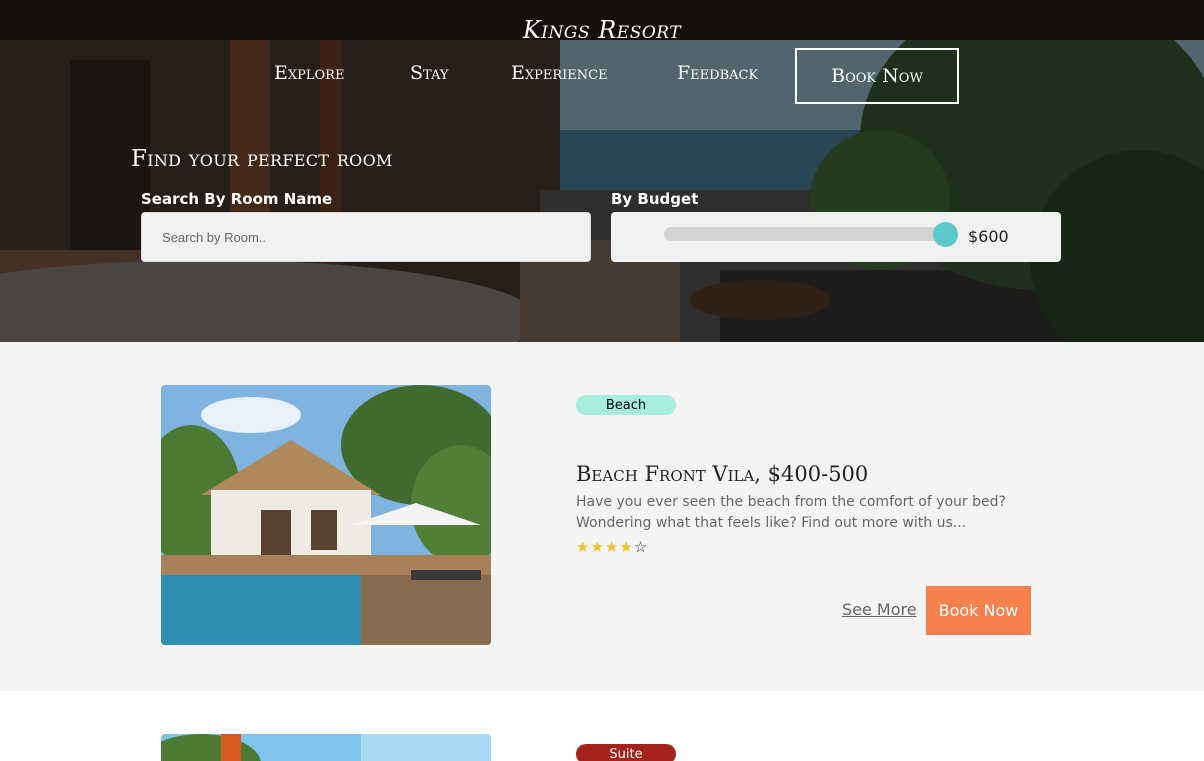  What do you see at coordinates (946, 234) in the screenshot?
I see `budget-slider-thumb` at bounding box center [946, 234].